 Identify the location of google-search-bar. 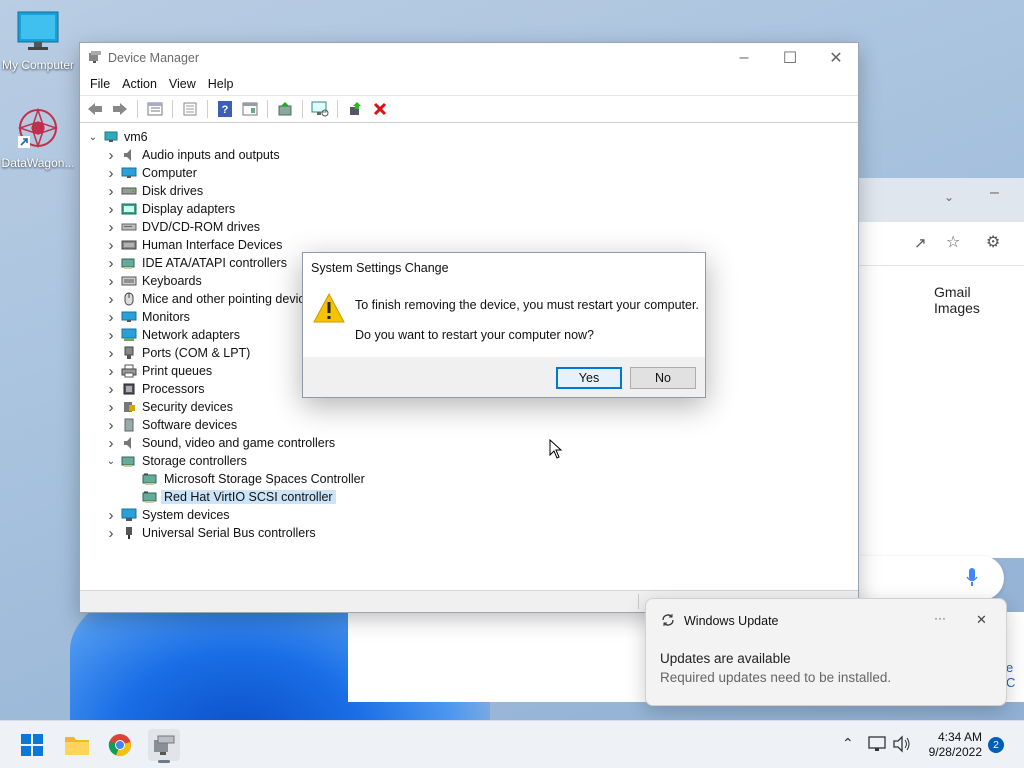
(931, 578).